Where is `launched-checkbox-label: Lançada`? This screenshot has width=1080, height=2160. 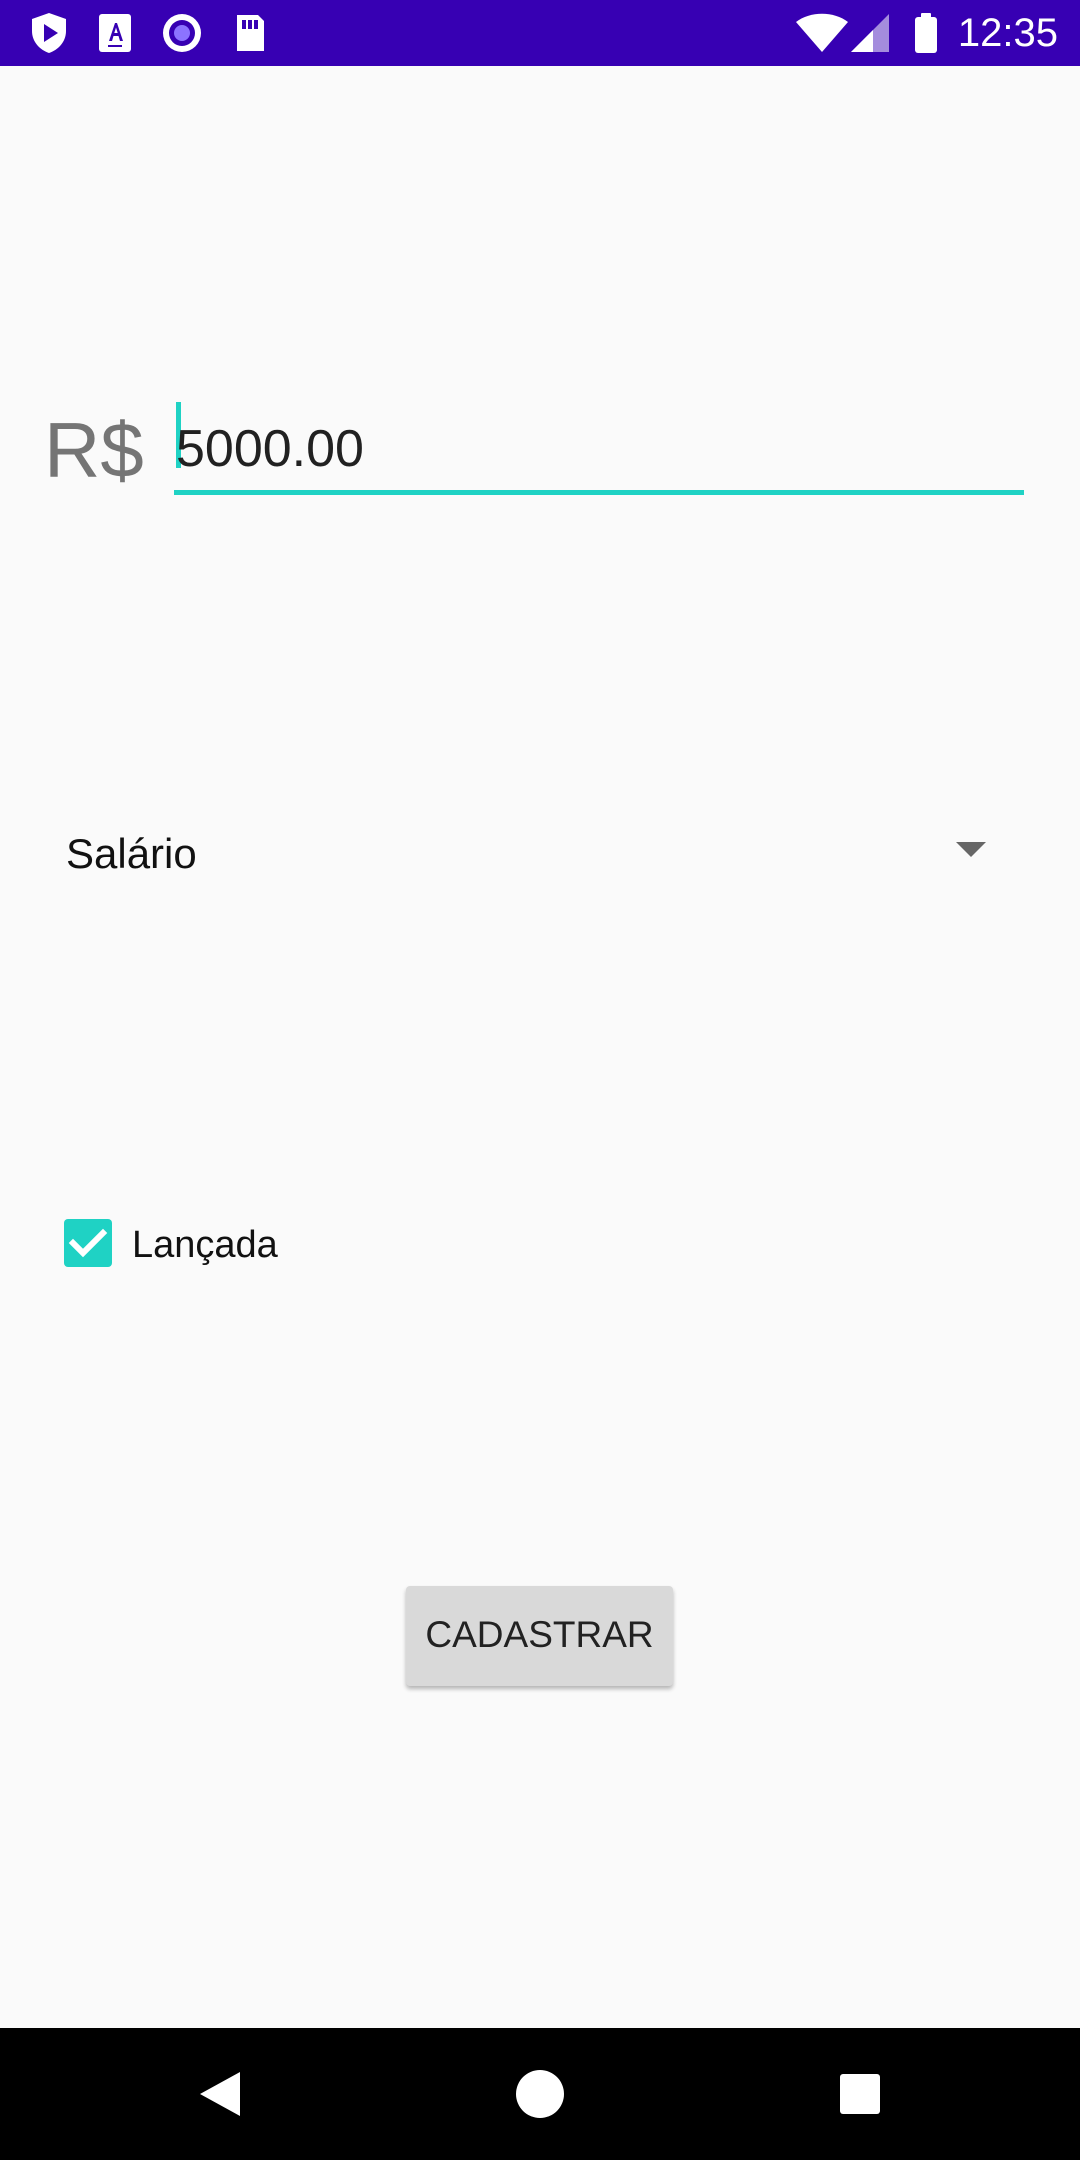 launched-checkbox-label: Lançada is located at coordinates (205, 1245).